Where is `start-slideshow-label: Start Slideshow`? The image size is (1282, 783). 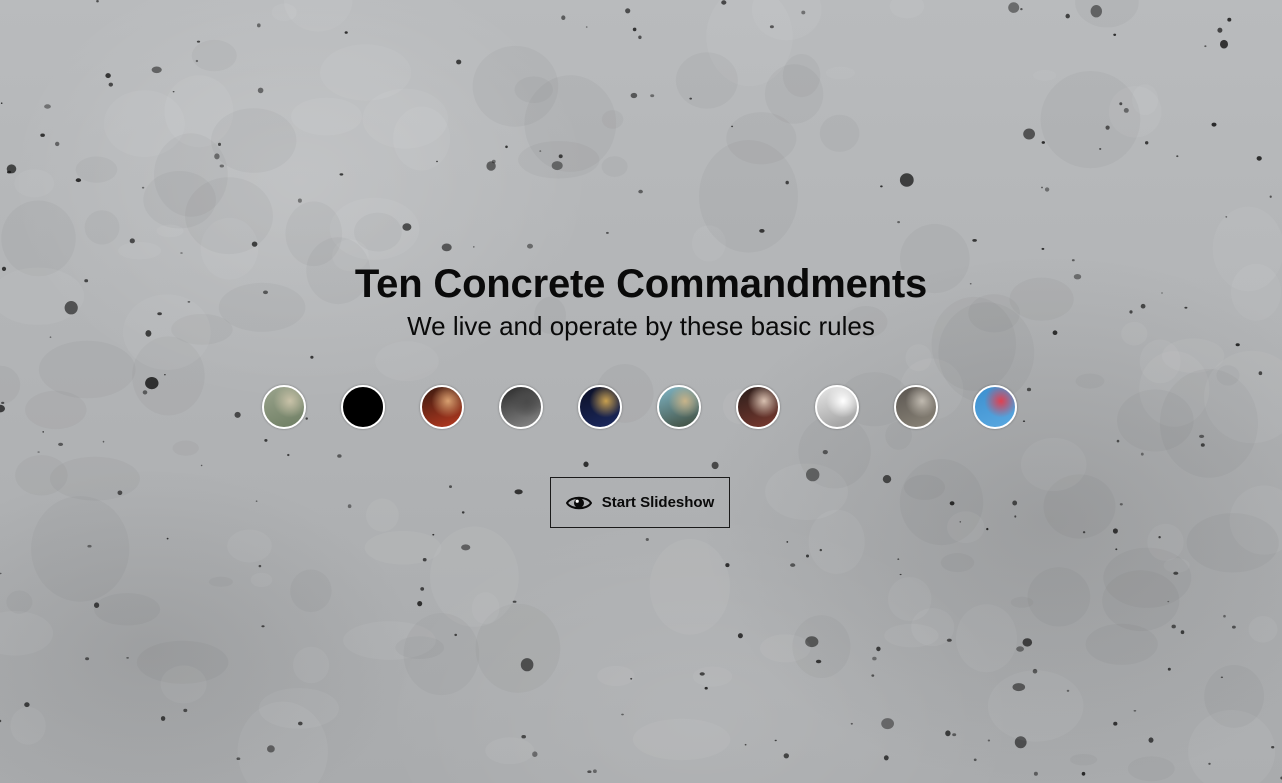 start-slideshow-label: Start Slideshow is located at coordinates (658, 502).